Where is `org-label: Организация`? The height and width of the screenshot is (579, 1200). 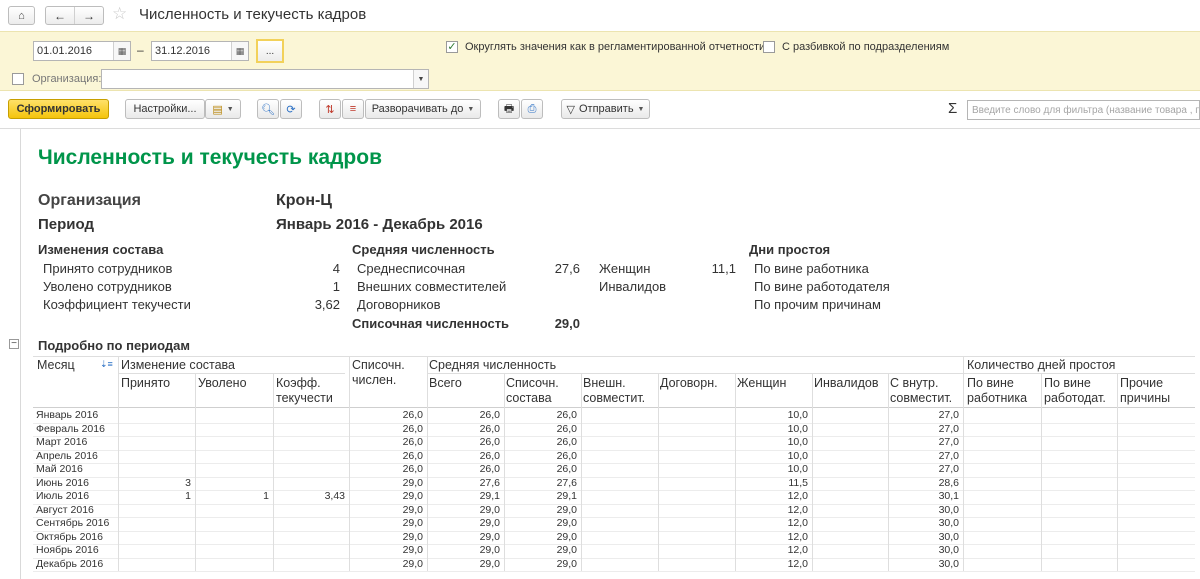
org-label: Организация is located at coordinates (89, 200).